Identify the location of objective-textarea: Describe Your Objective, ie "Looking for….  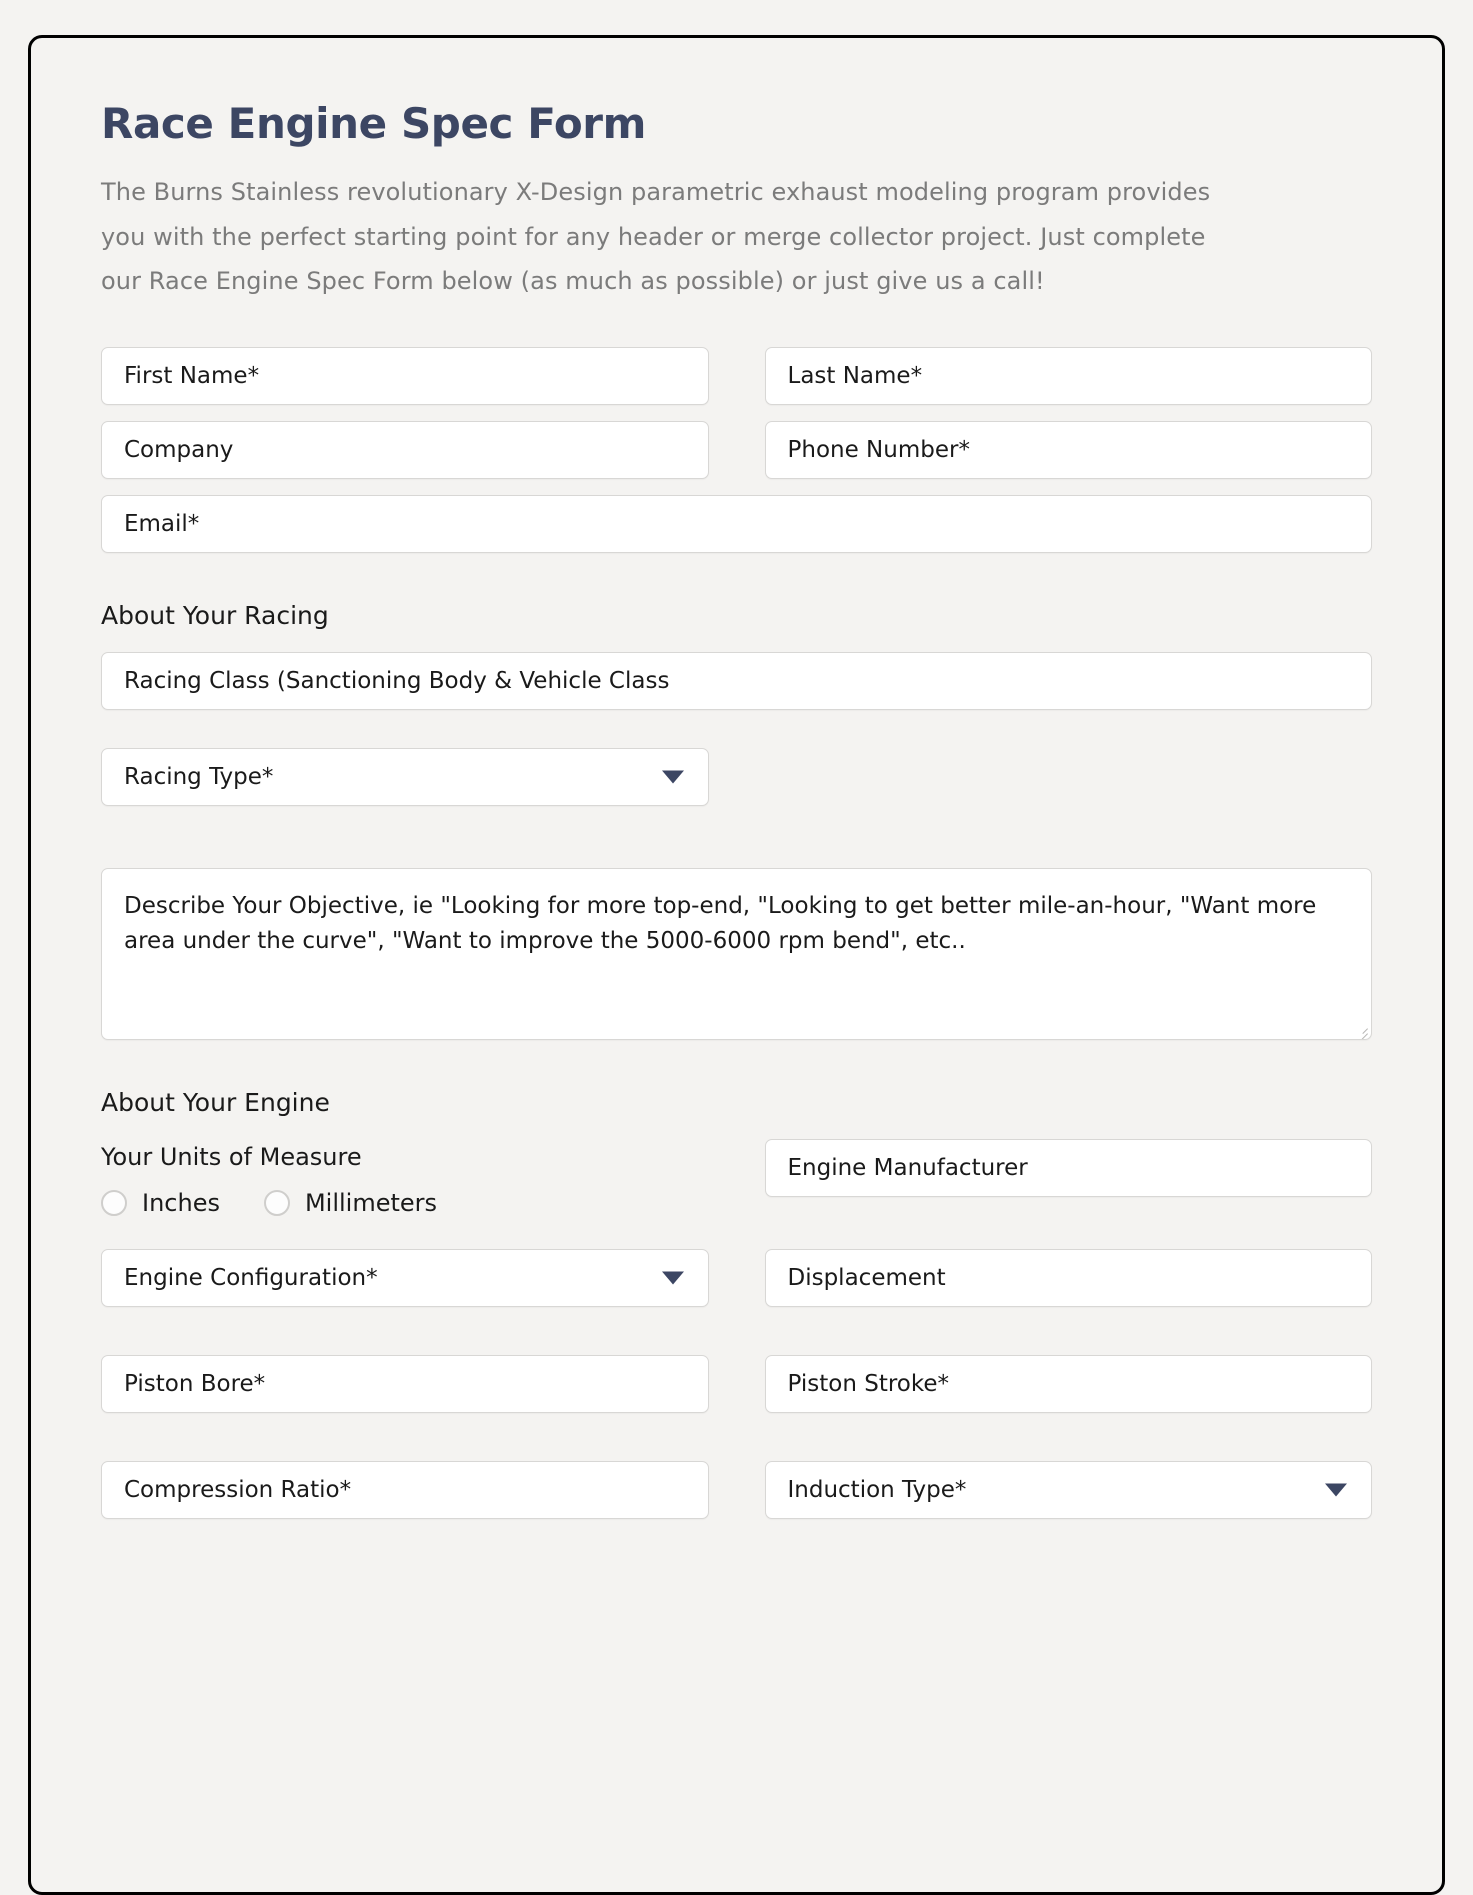
(736, 954).